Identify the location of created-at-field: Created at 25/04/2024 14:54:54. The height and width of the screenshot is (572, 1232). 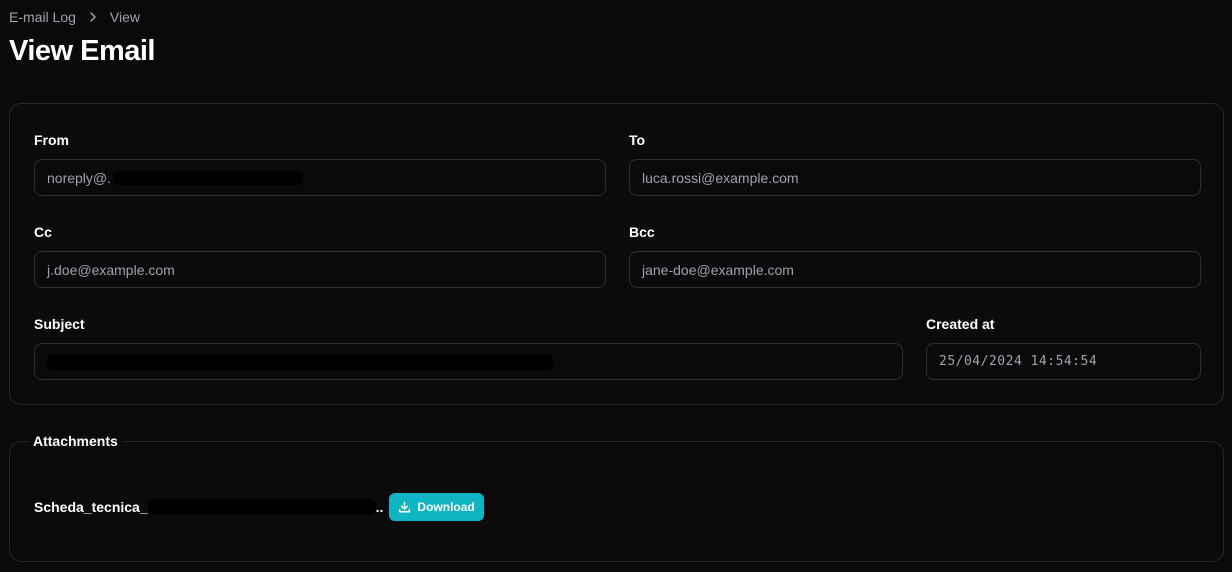
(1063, 348).